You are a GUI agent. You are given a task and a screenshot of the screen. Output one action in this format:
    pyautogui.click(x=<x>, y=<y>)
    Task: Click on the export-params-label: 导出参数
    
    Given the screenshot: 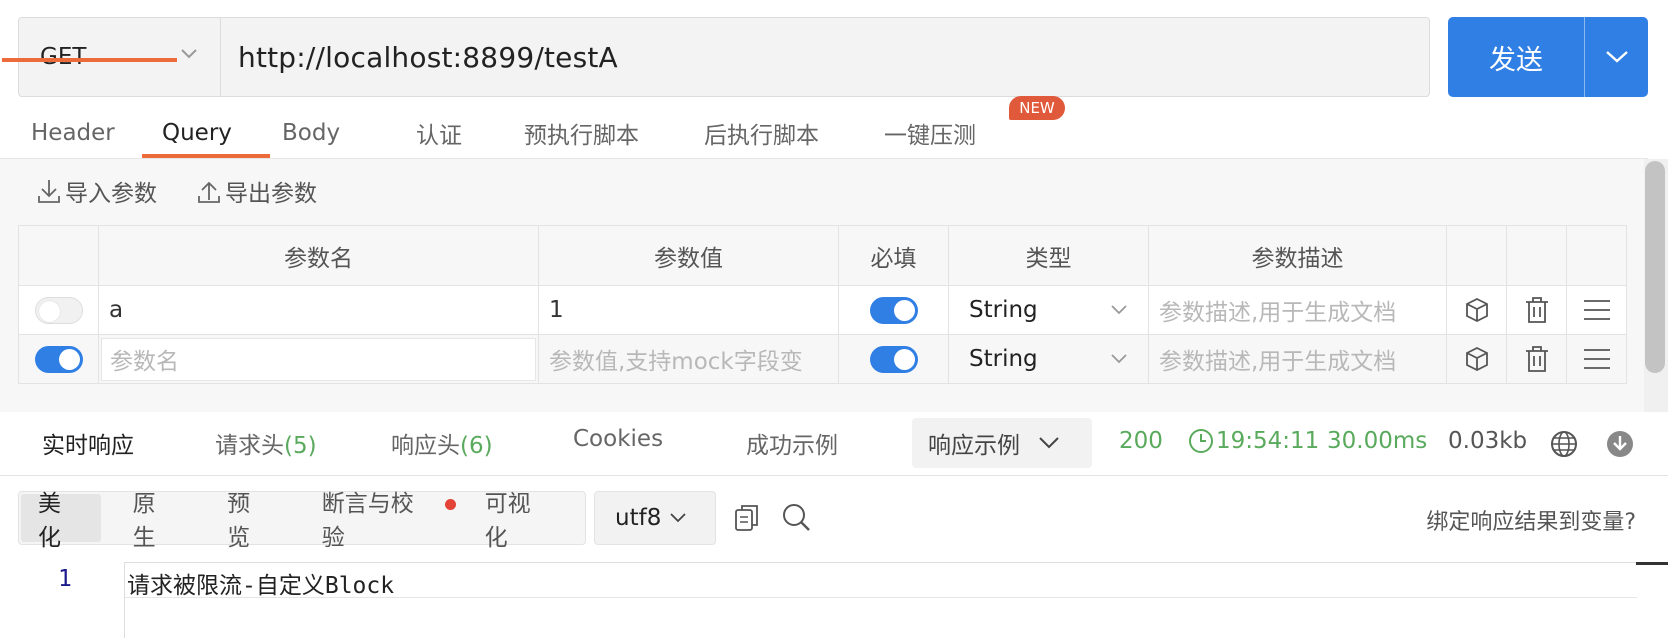 What is the action you would take?
    pyautogui.click(x=271, y=194)
    